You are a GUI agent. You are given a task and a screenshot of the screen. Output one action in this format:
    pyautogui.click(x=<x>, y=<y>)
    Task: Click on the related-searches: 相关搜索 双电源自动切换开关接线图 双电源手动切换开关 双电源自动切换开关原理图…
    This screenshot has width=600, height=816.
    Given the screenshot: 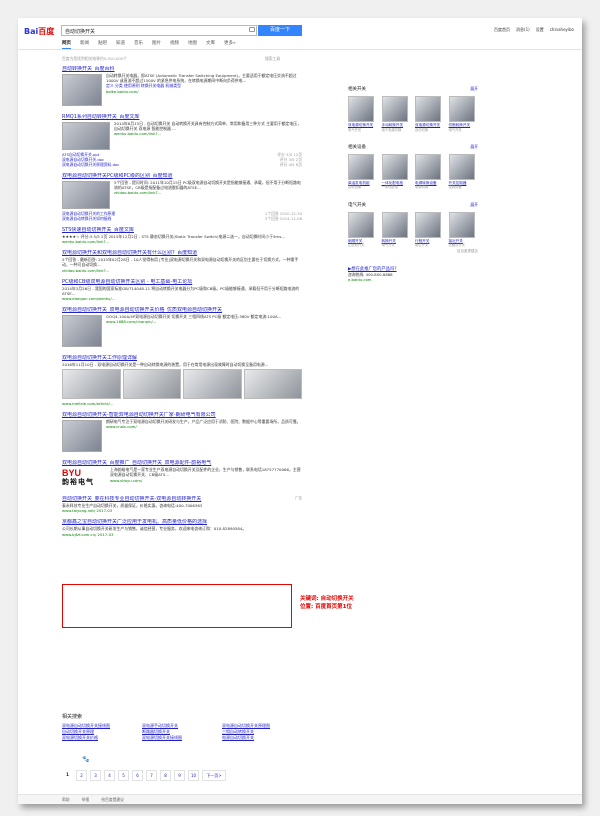 What is the action you would take?
    pyautogui.click(x=182, y=727)
    